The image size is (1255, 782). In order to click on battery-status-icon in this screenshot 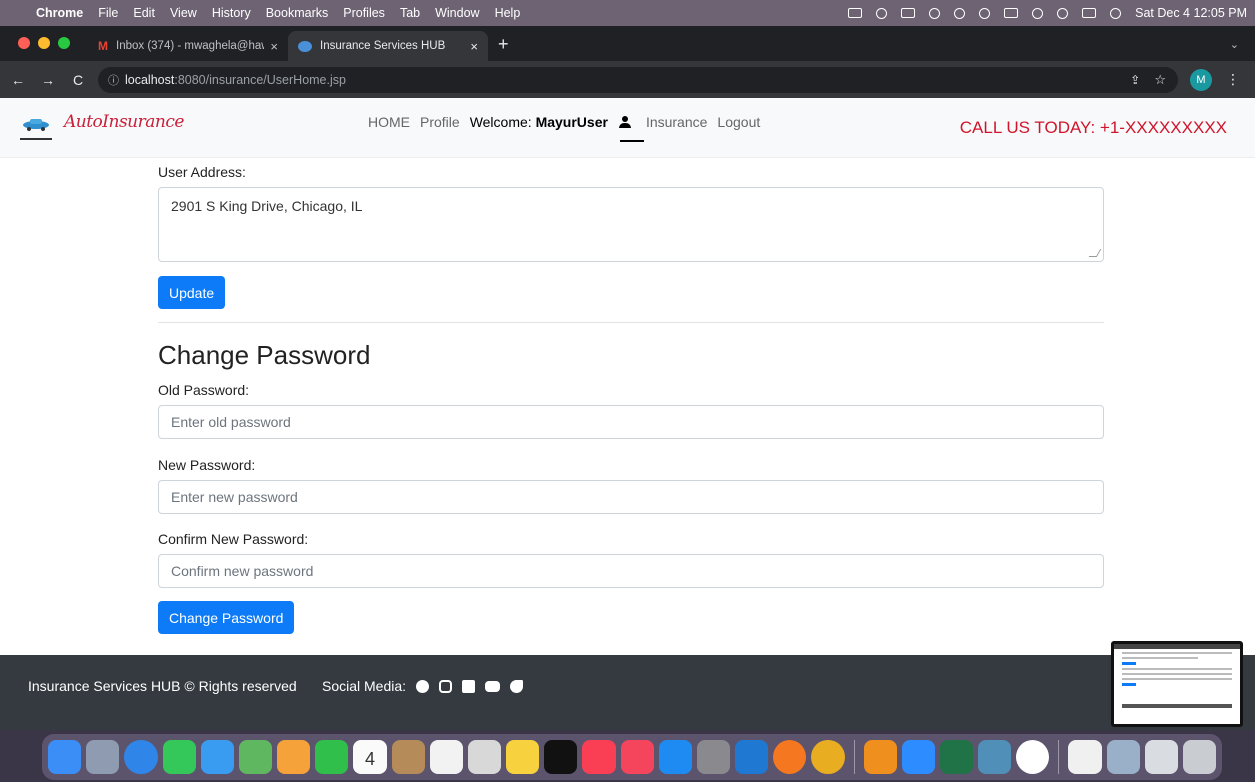, I will do `click(1011, 13)`.